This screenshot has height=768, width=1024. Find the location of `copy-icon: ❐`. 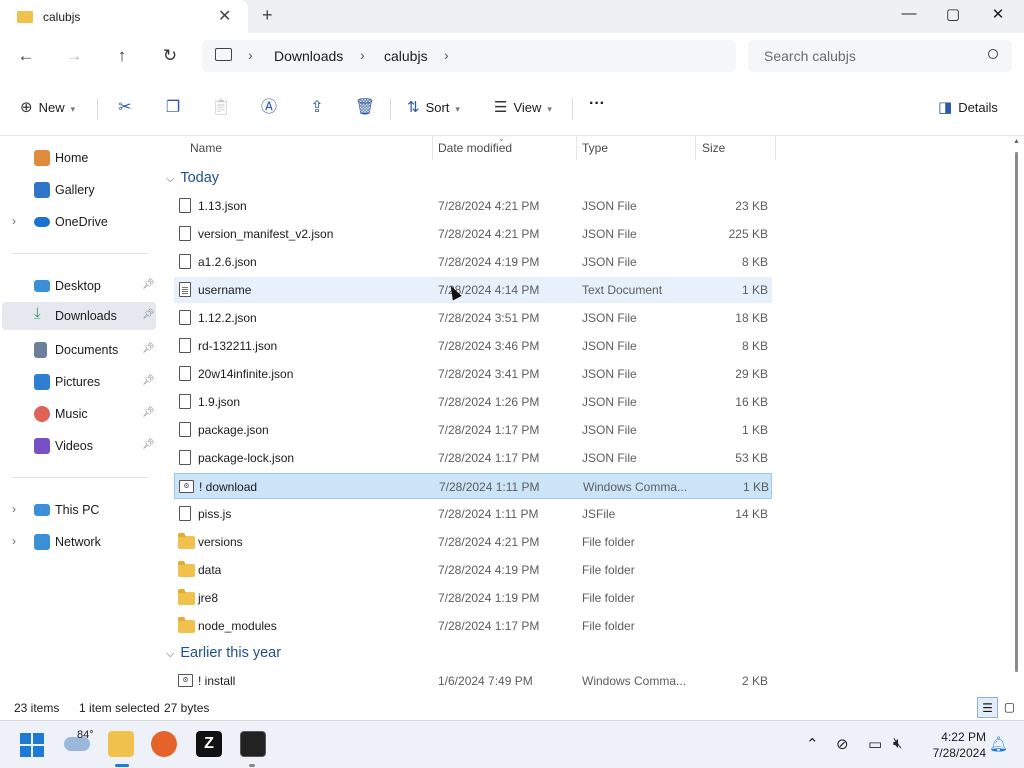

copy-icon: ❐ is located at coordinates (173, 108).